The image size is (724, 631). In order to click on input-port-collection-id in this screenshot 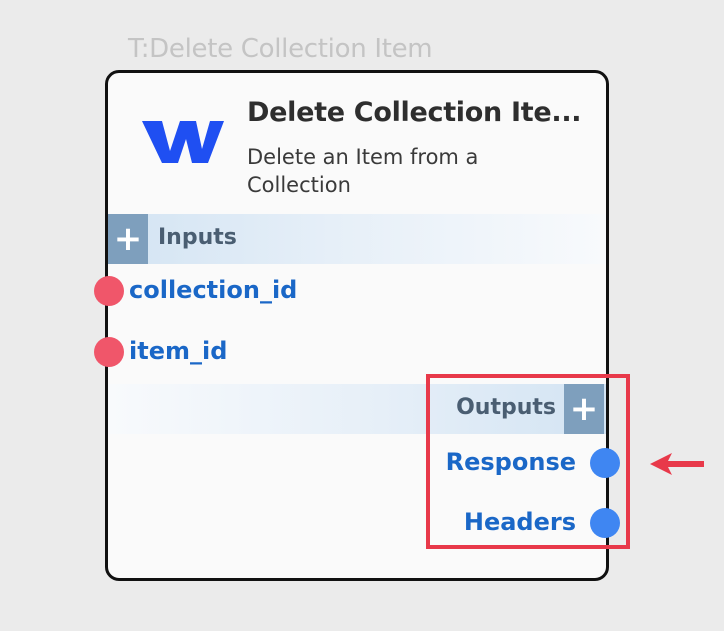, I will do `click(109, 291)`.